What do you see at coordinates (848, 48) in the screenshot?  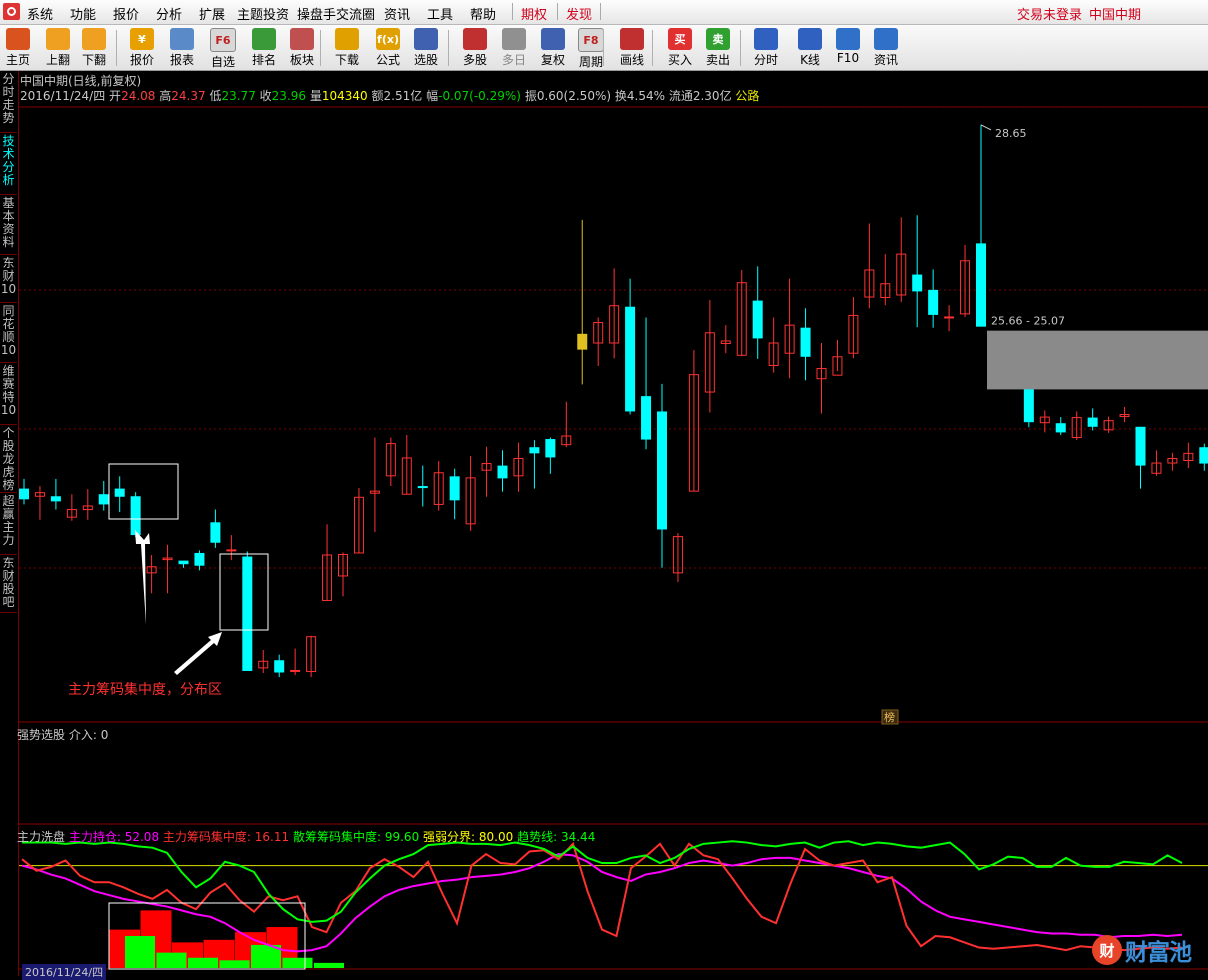 I see `toolbar-f10-button: F10` at bounding box center [848, 48].